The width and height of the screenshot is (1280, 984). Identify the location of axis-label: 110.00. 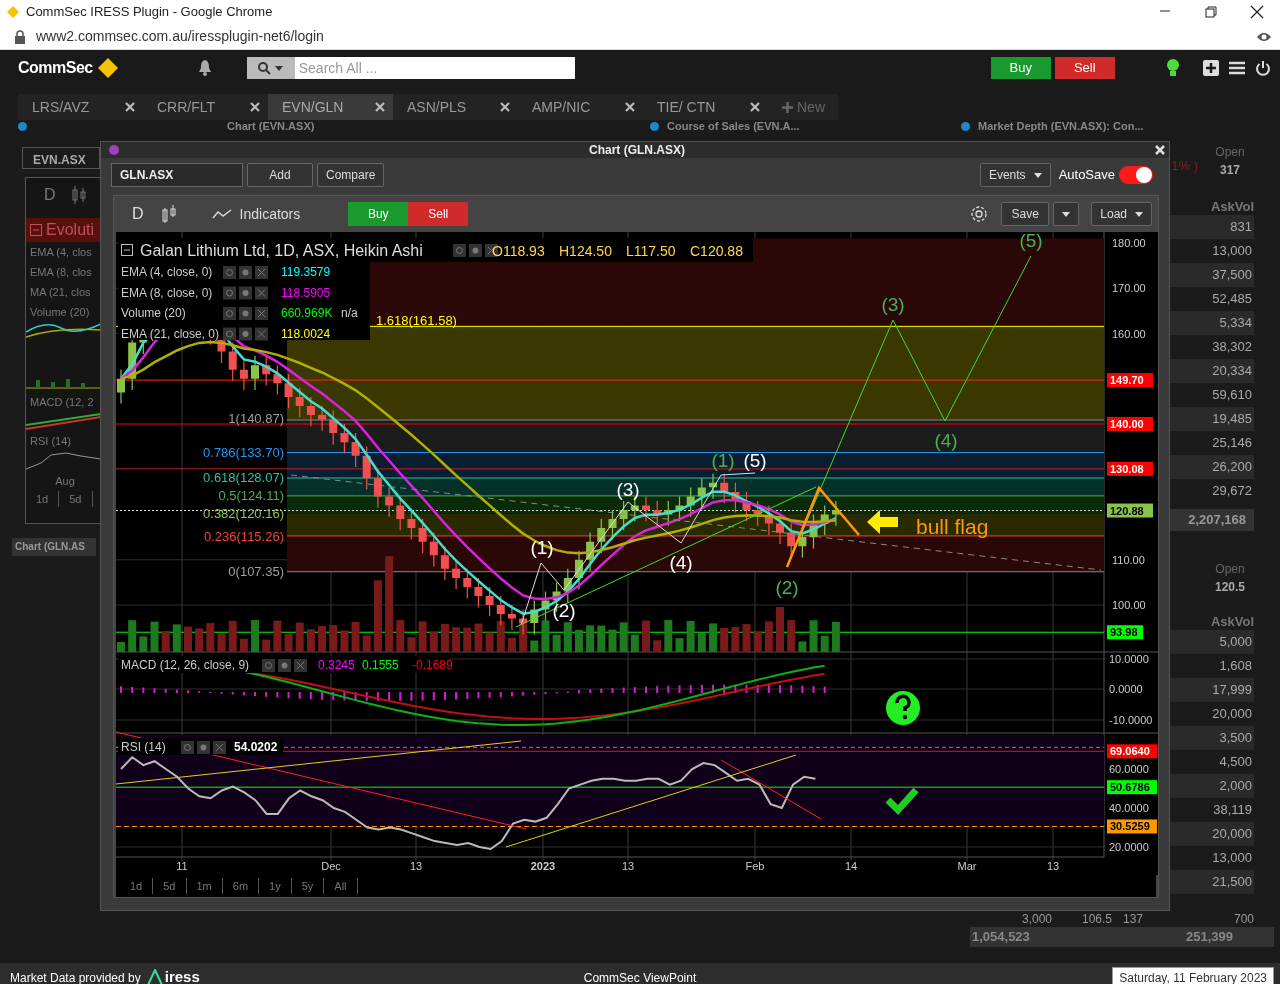
(1128, 559).